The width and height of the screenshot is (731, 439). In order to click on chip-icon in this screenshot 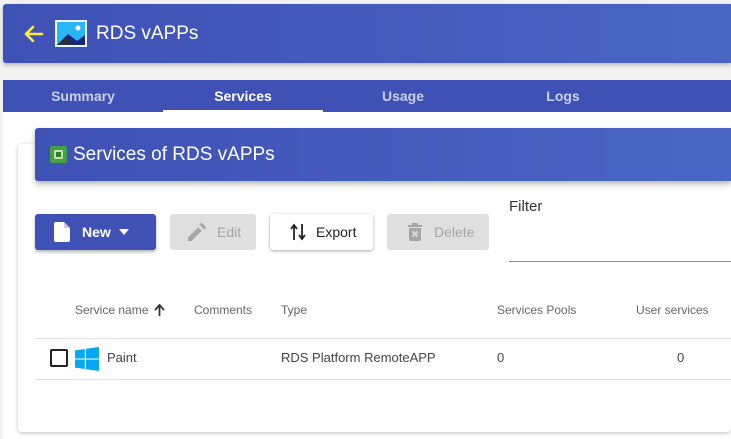, I will do `click(58, 154)`.